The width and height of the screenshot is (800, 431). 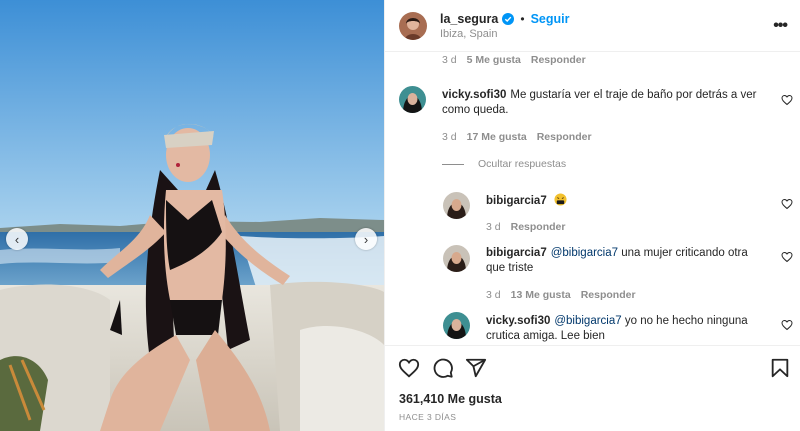 What do you see at coordinates (541, 295) in the screenshot?
I see `reply-likes: 13 Me gusta` at bounding box center [541, 295].